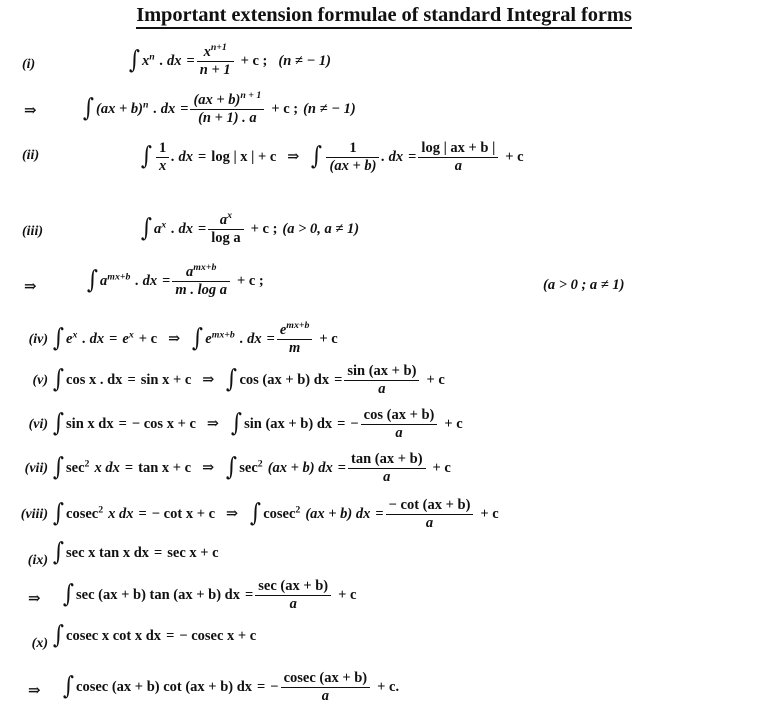 The image size is (768, 723). Describe the element at coordinates (279, 514) in the screenshot. I see `formula-viii-rhs-fn: cosec` at that location.